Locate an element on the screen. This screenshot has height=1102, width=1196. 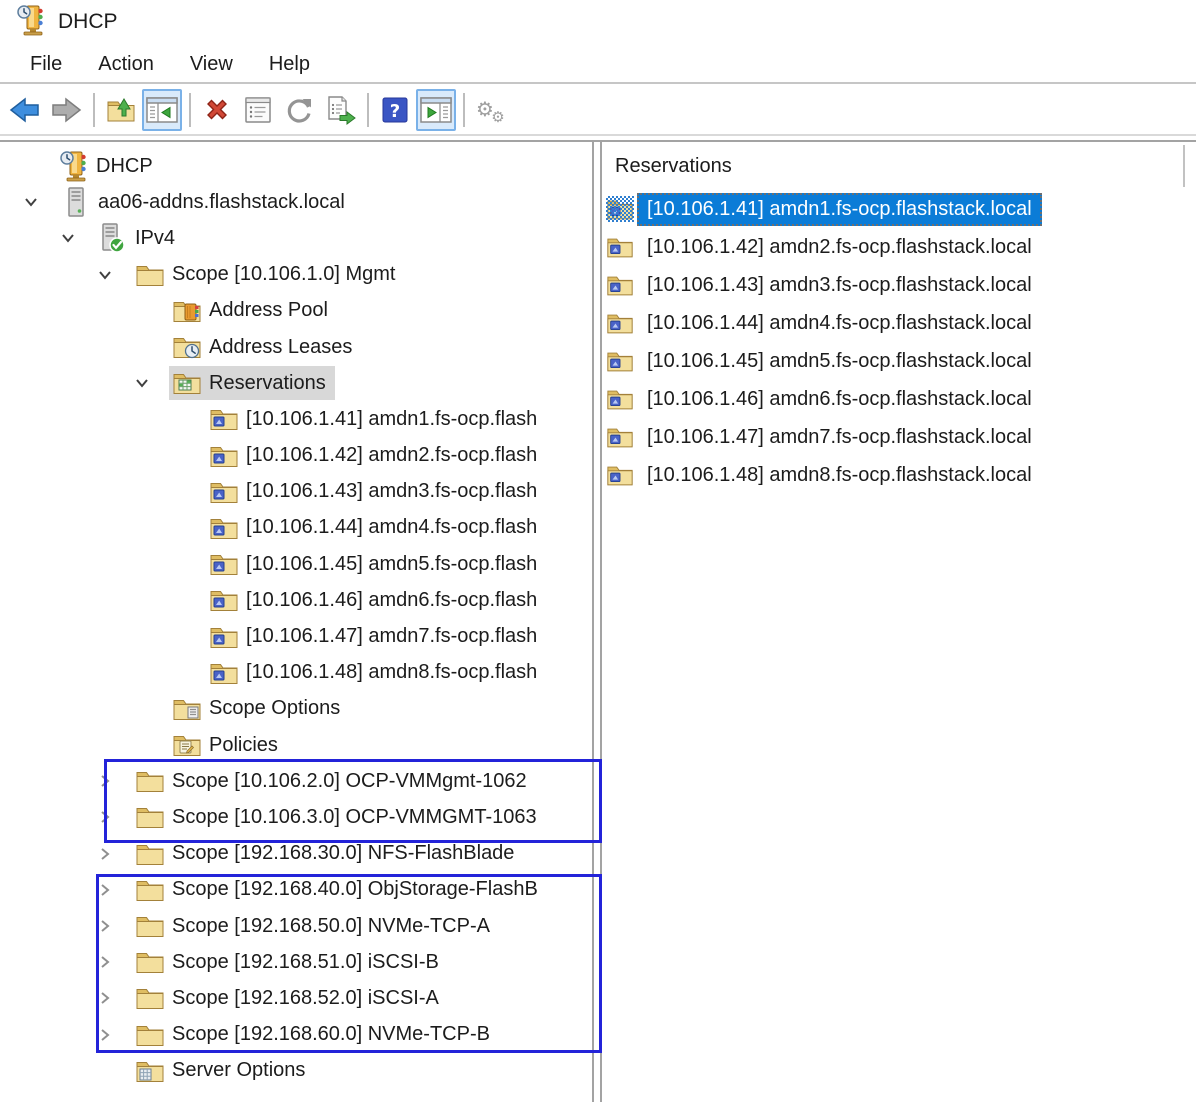
console-tree-icon is located at coordinates (162, 110).